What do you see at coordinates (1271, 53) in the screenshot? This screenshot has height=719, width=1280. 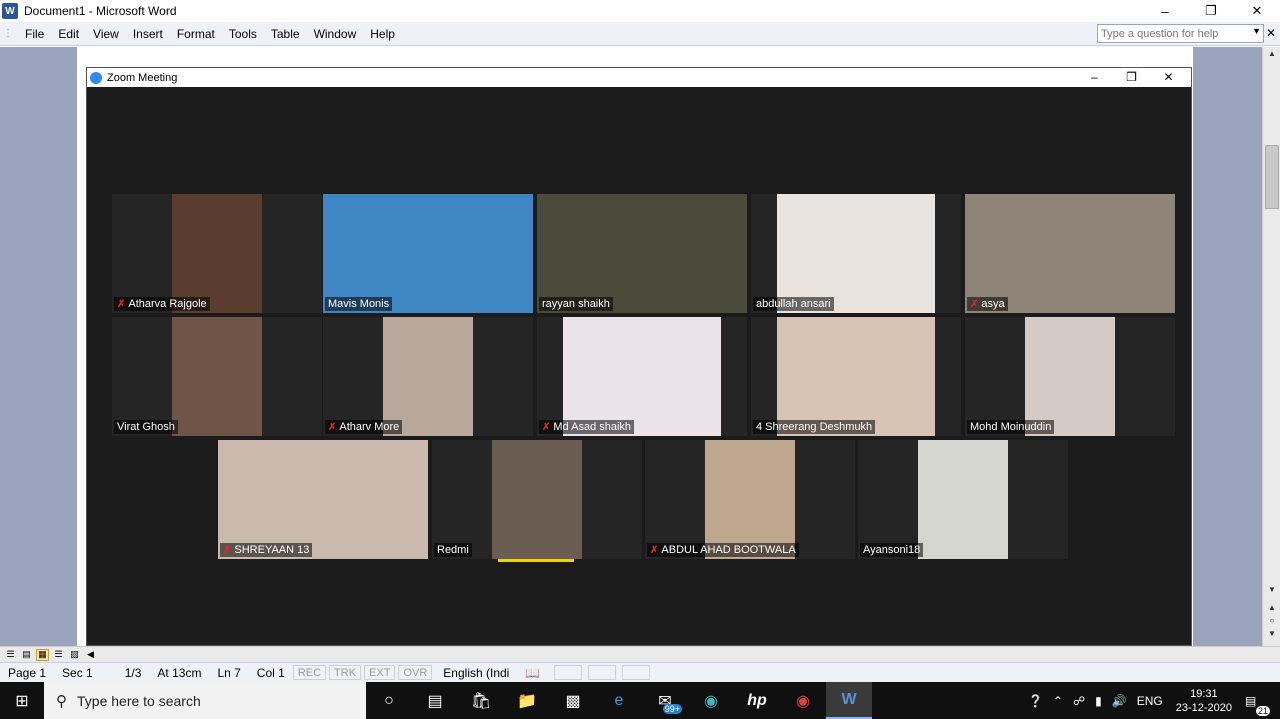 I see `scroll-up-icon: ▲` at bounding box center [1271, 53].